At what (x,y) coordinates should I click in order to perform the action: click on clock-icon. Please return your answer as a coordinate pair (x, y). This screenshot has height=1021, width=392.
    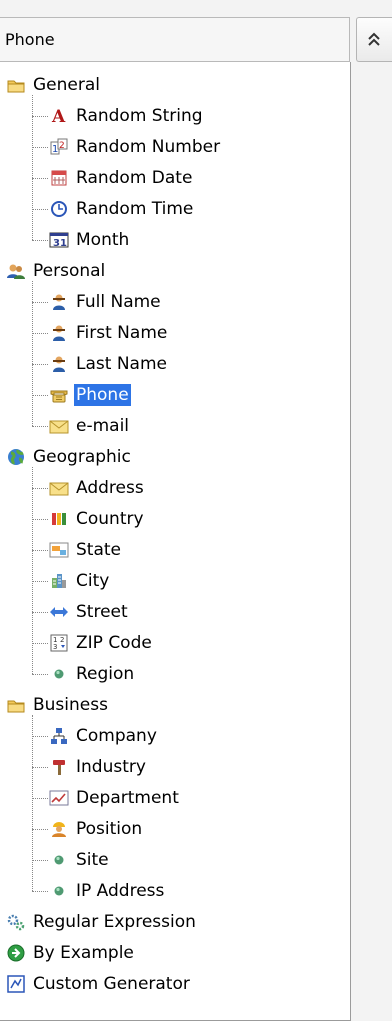
    Looking at the image, I should click on (59, 209).